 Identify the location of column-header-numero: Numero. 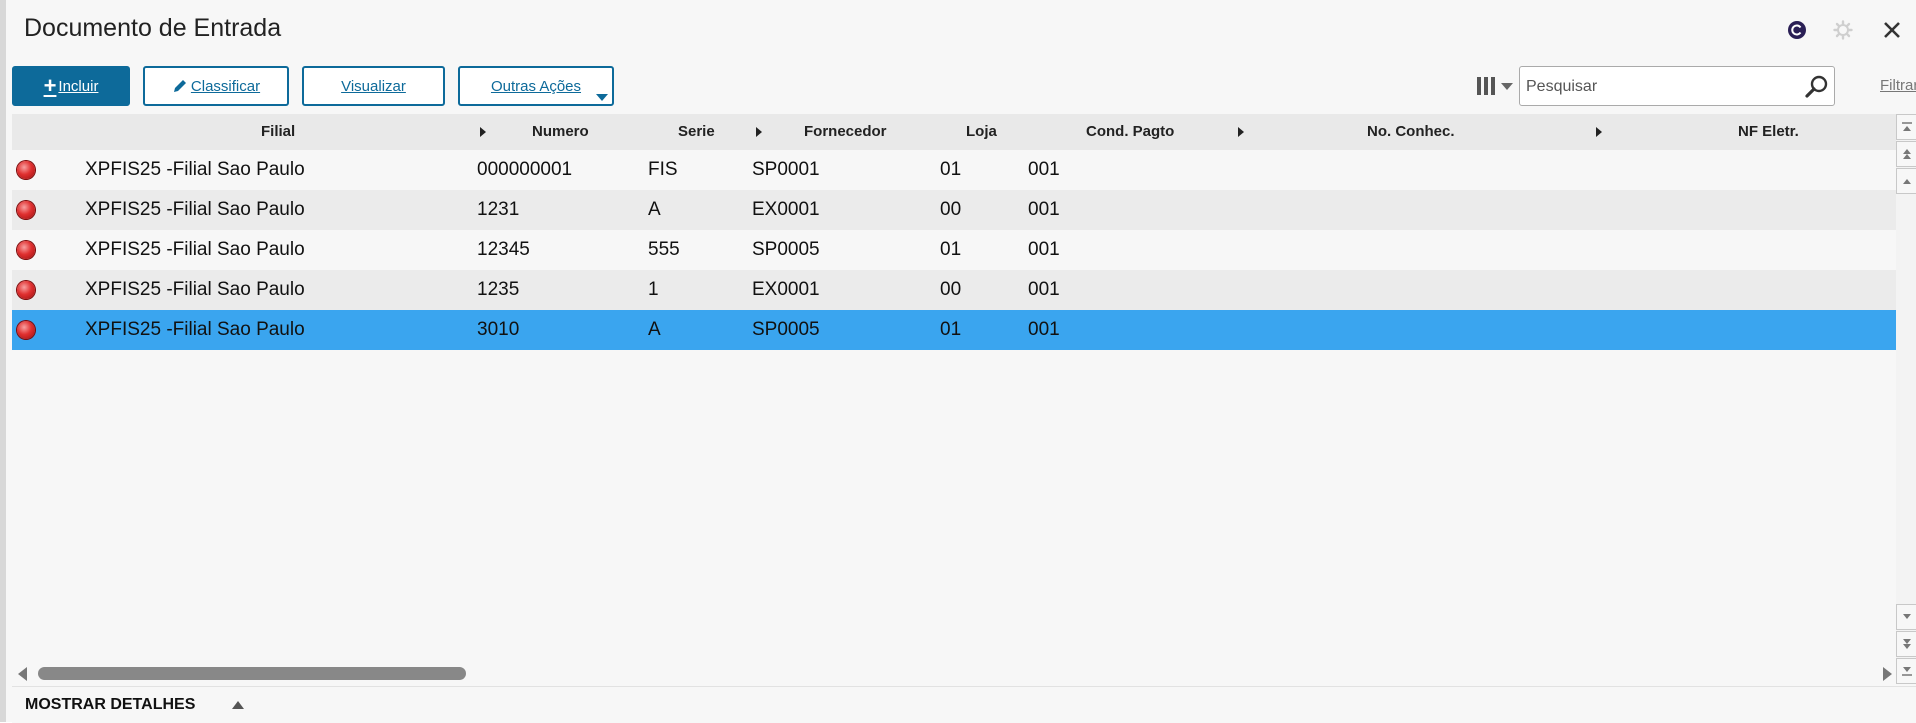
(560, 132).